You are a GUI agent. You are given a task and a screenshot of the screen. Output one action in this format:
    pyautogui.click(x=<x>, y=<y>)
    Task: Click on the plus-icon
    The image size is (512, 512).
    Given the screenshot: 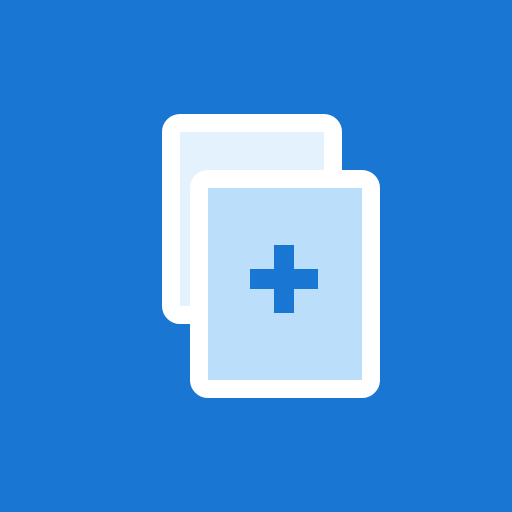 What is the action you would take?
    pyautogui.click(x=284, y=279)
    